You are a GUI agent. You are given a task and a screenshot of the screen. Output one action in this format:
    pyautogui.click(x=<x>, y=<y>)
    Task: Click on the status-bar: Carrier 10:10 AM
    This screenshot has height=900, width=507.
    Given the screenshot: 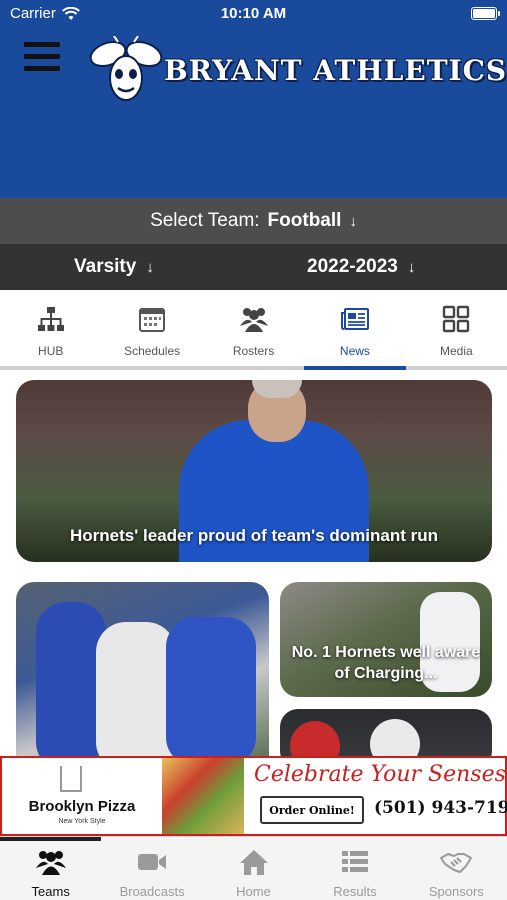 What is the action you would take?
    pyautogui.click(x=253, y=15)
    